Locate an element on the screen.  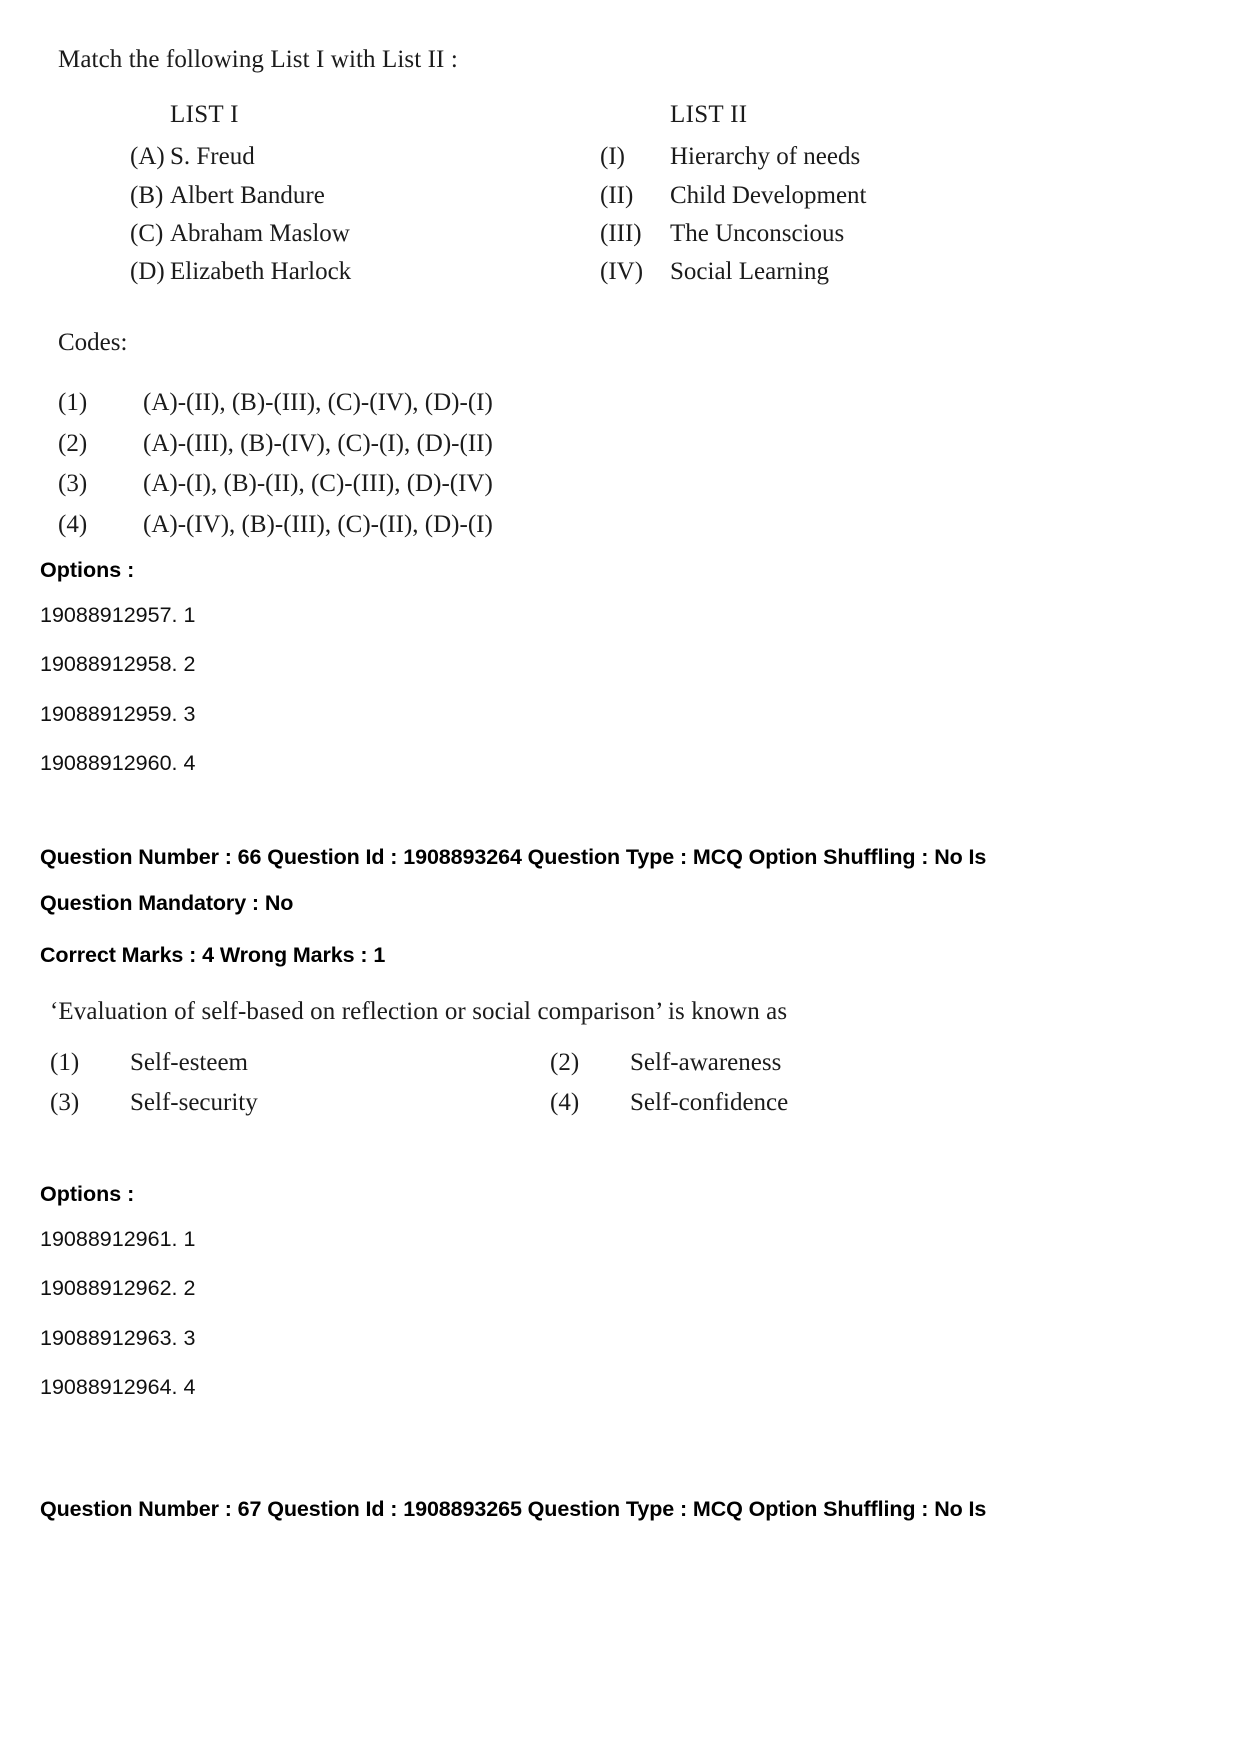
option-id-item: 19088912963. 3 is located at coordinates (490, 1338).